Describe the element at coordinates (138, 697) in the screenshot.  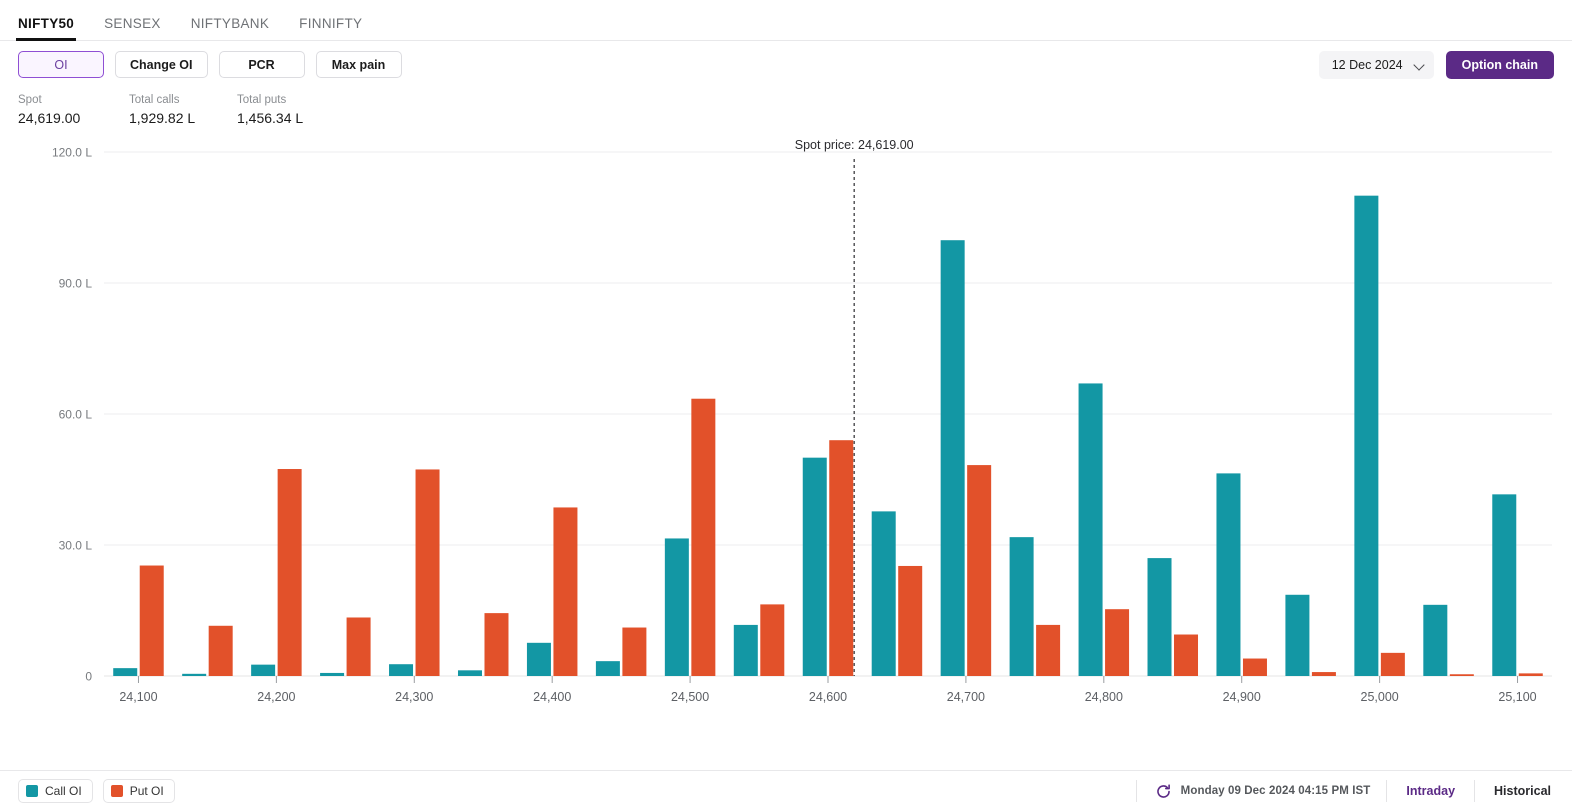
I see `x-axis-tick-label: 24,100` at that location.